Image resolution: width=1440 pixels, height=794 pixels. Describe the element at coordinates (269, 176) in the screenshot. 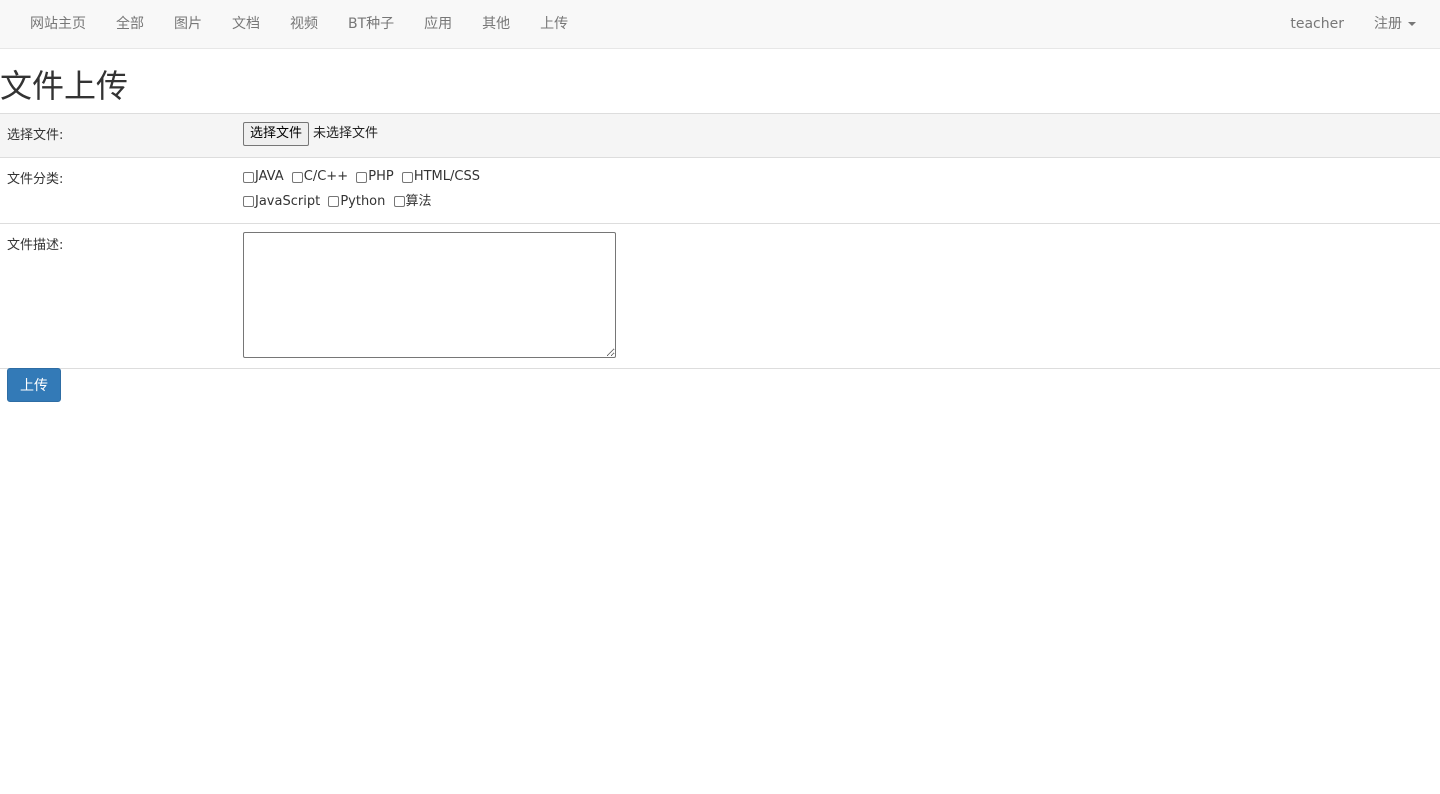

I see `category-java-label: JAVA` at that location.